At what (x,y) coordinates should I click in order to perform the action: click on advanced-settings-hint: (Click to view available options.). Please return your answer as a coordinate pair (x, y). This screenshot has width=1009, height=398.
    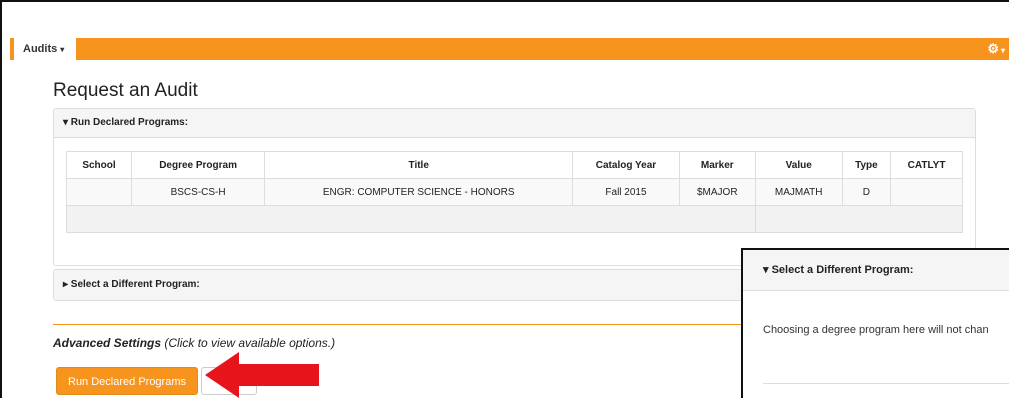
    Looking at the image, I should click on (248, 343).